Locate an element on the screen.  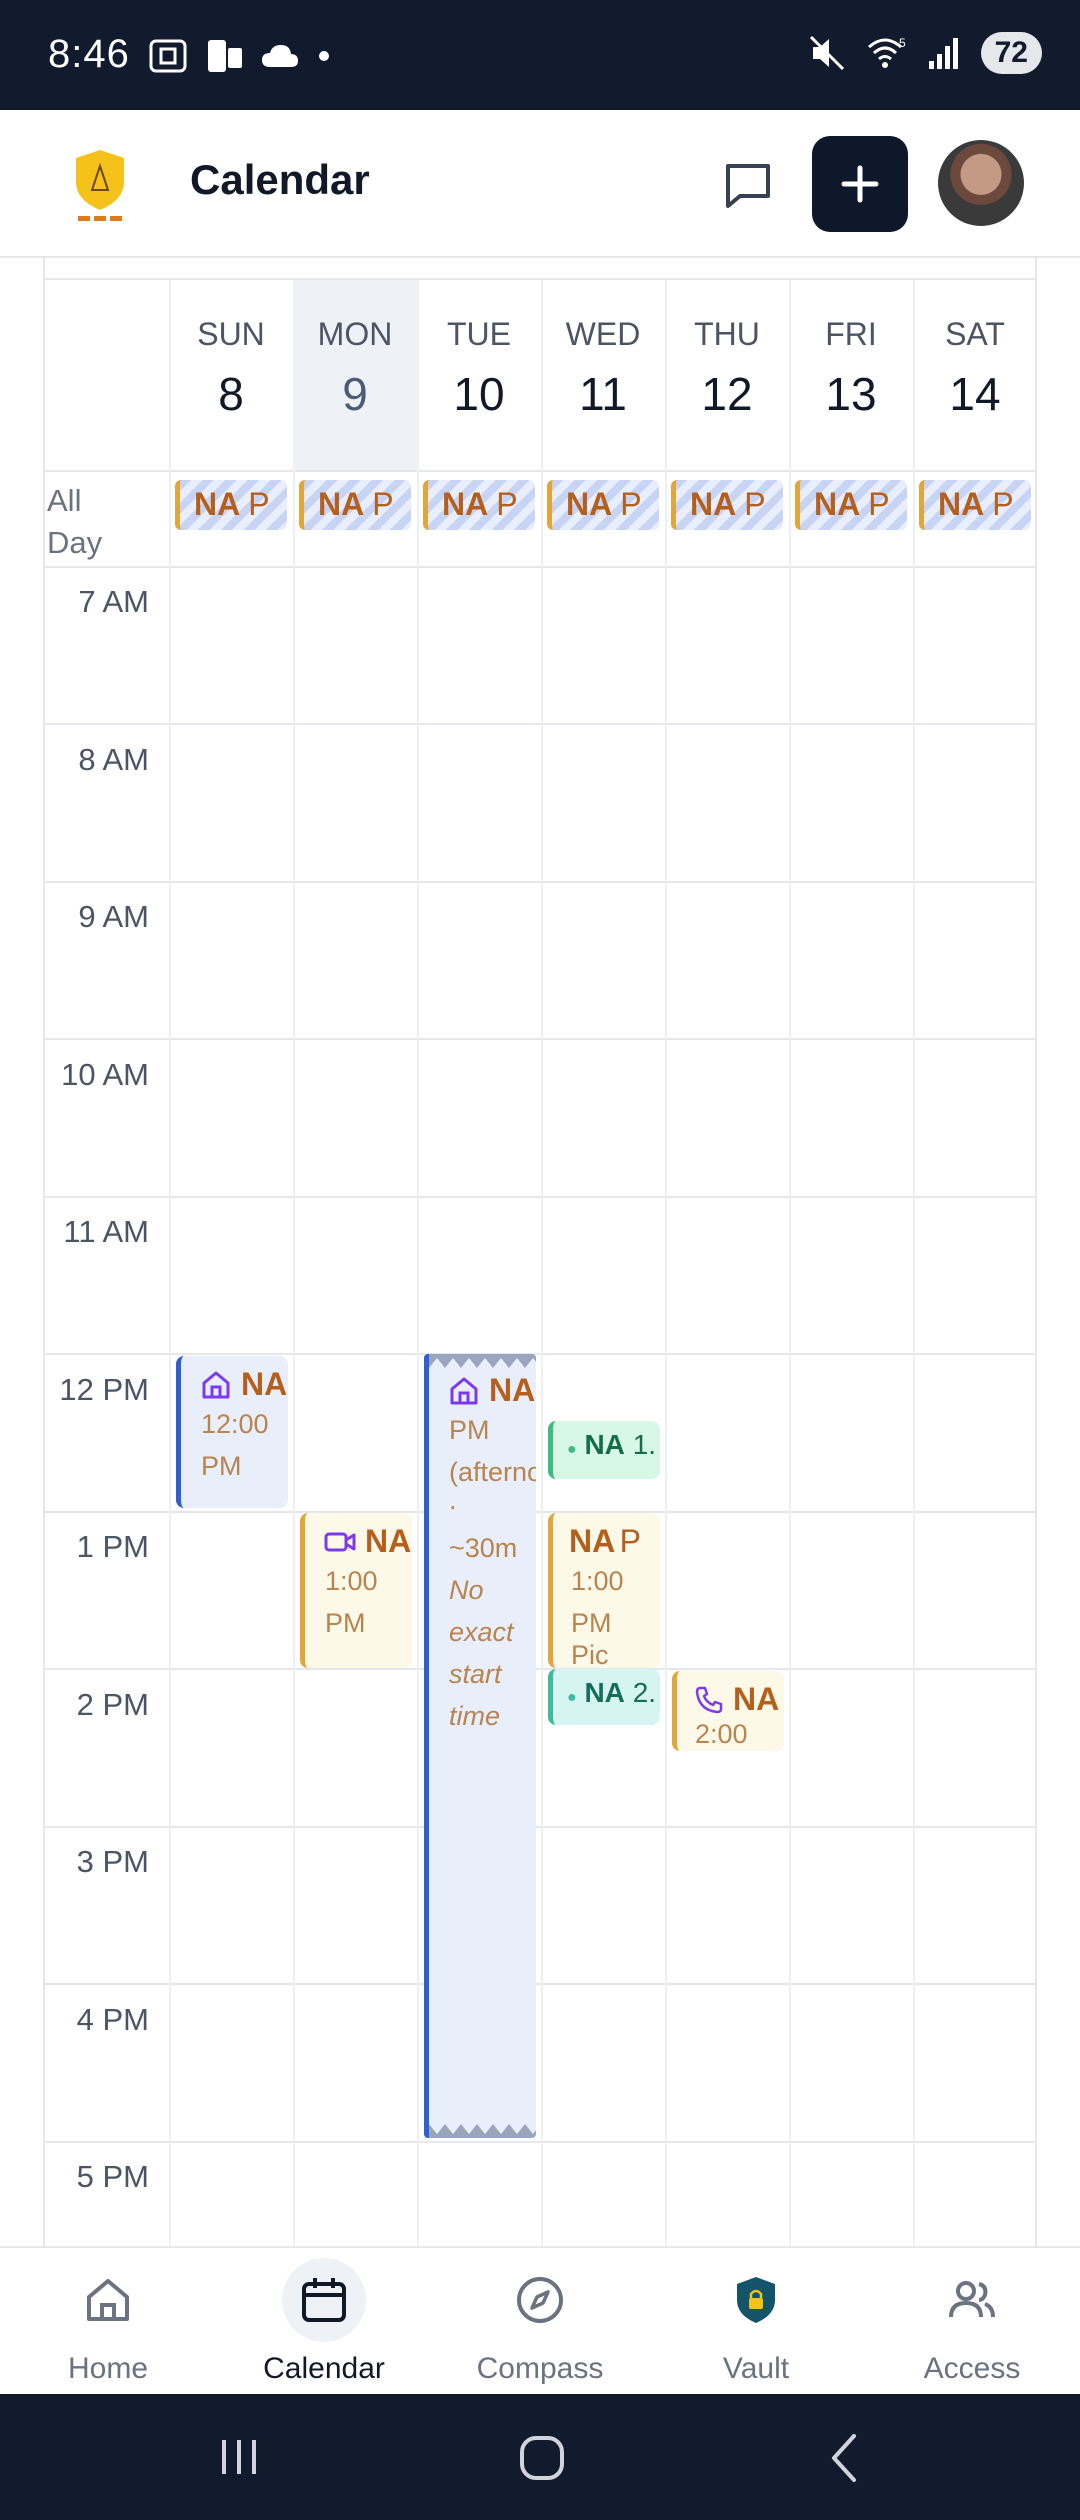
event-monday: NA 1:00 PM is located at coordinates (356, 1590).